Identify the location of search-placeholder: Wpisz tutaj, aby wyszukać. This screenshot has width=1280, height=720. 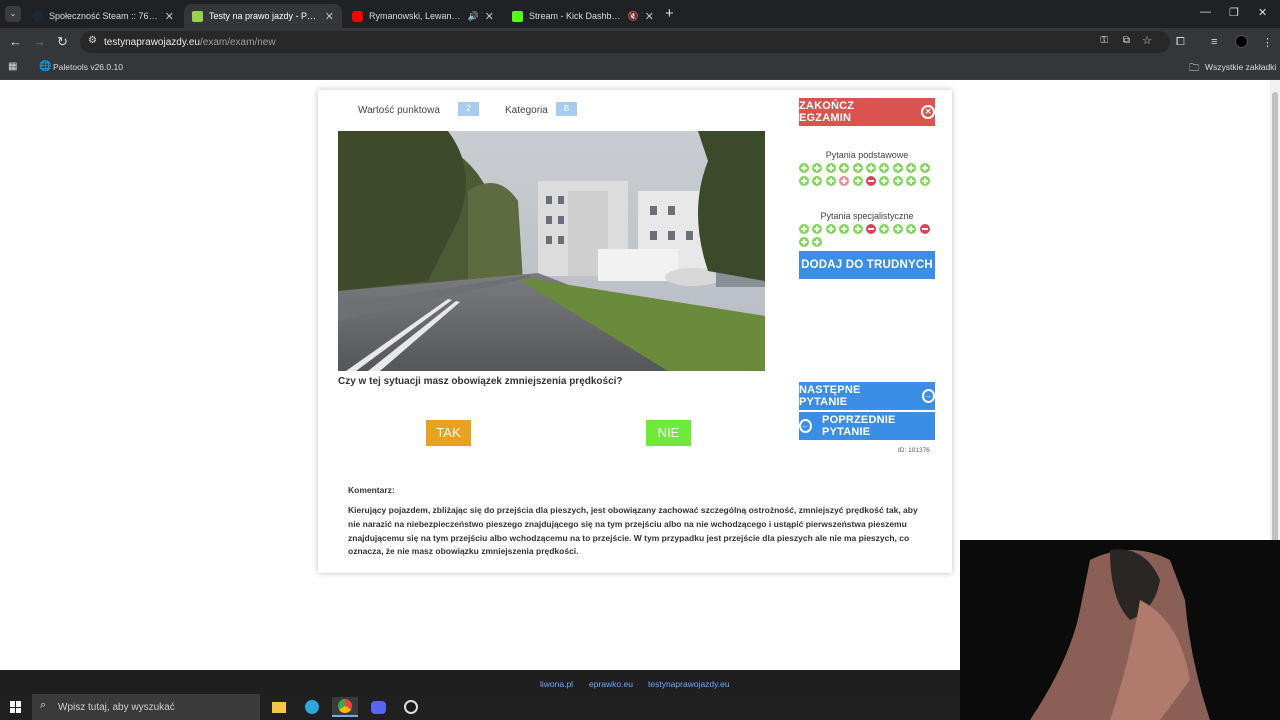
(116, 707).